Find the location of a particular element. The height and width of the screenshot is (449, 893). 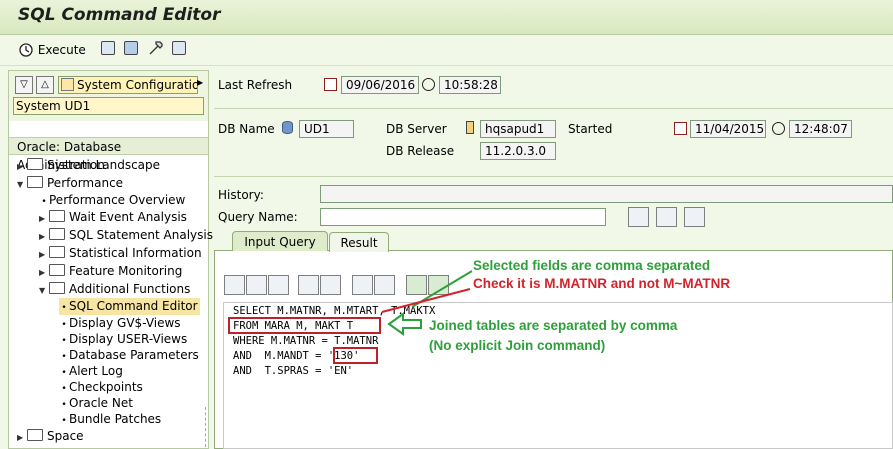

annotation-no-join: (No explicit Join command) is located at coordinates (517, 345).